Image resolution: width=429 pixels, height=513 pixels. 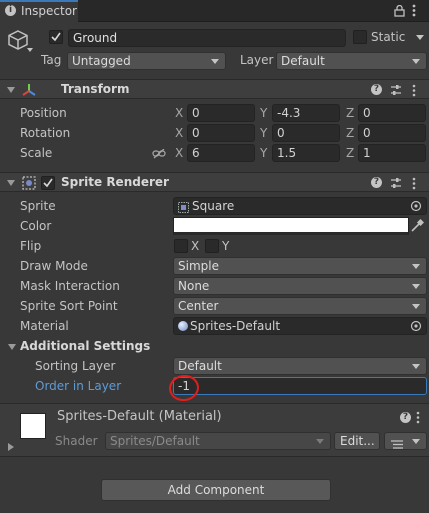 I want to click on scale-y-value: 1.5, so click(x=287, y=153).